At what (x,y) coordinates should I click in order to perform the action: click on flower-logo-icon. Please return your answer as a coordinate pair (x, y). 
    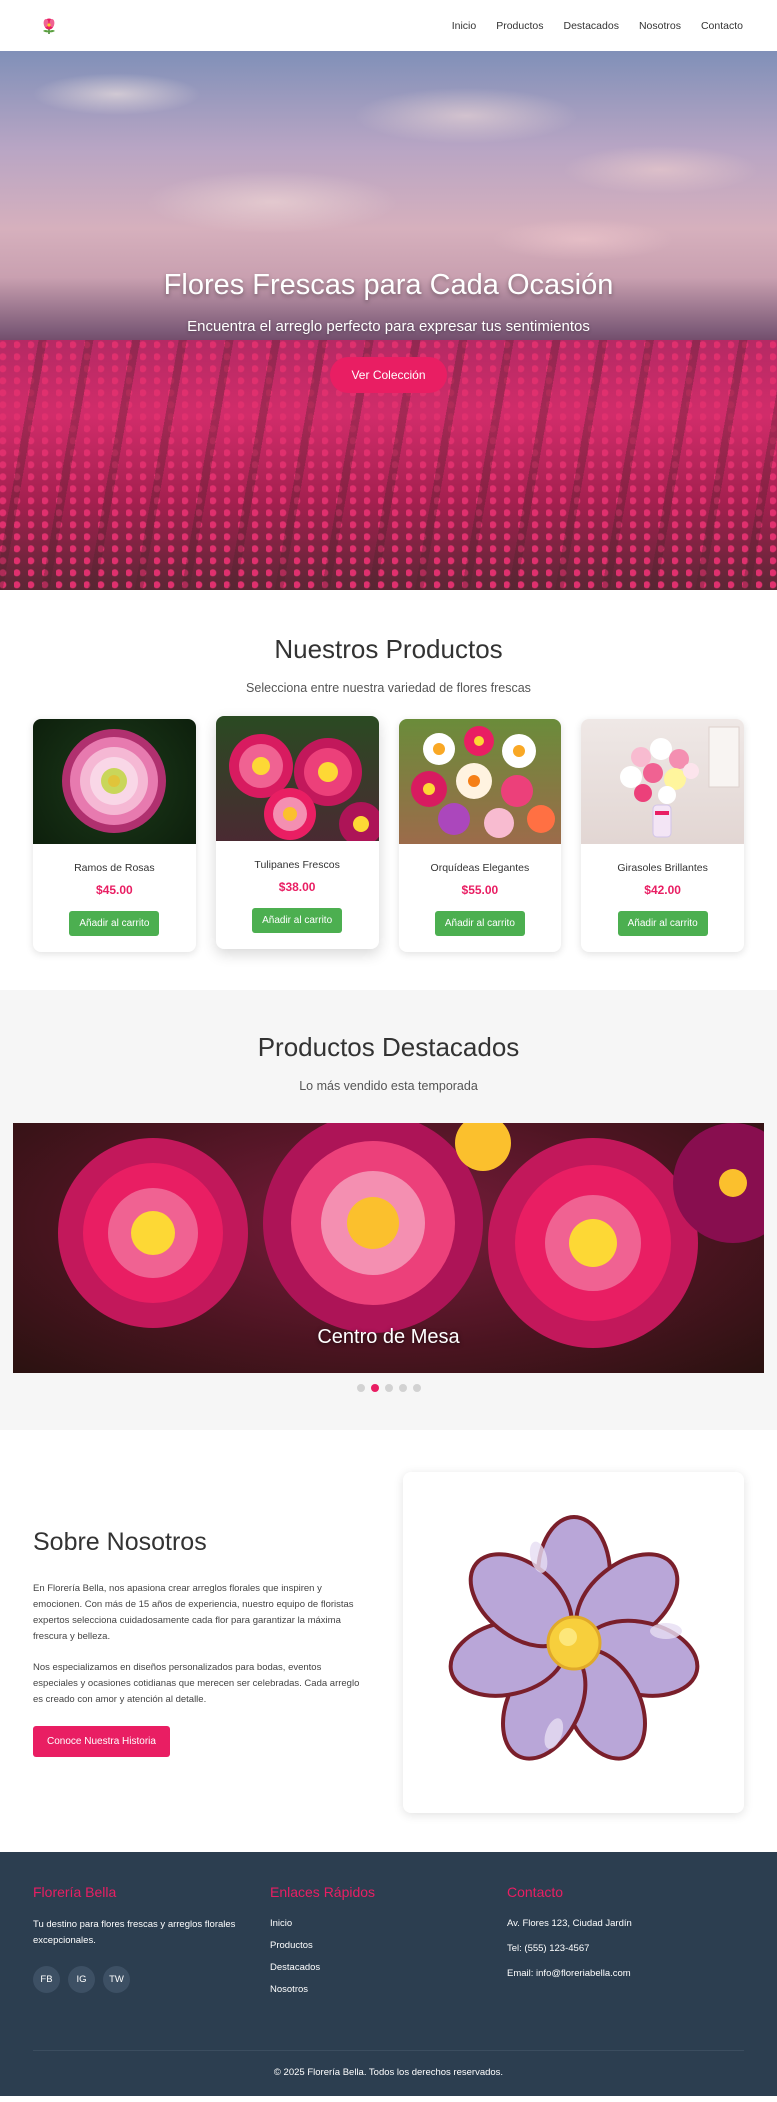
    Looking at the image, I should click on (49, 26).